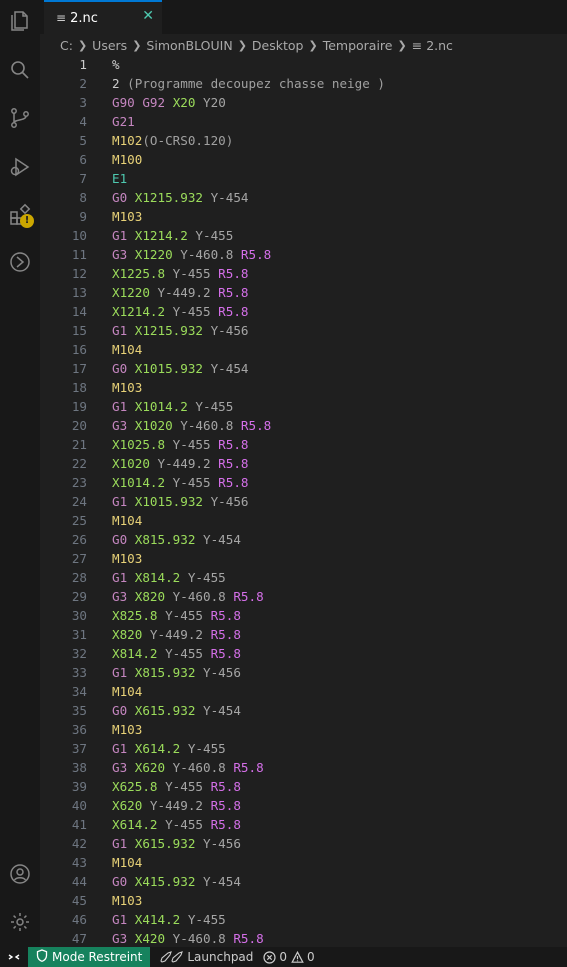 This screenshot has height=967, width=567. What do you see at coordinates (123, 767) in the screenshot?
I see `code-token: G3` at bounding box center [123, 767].